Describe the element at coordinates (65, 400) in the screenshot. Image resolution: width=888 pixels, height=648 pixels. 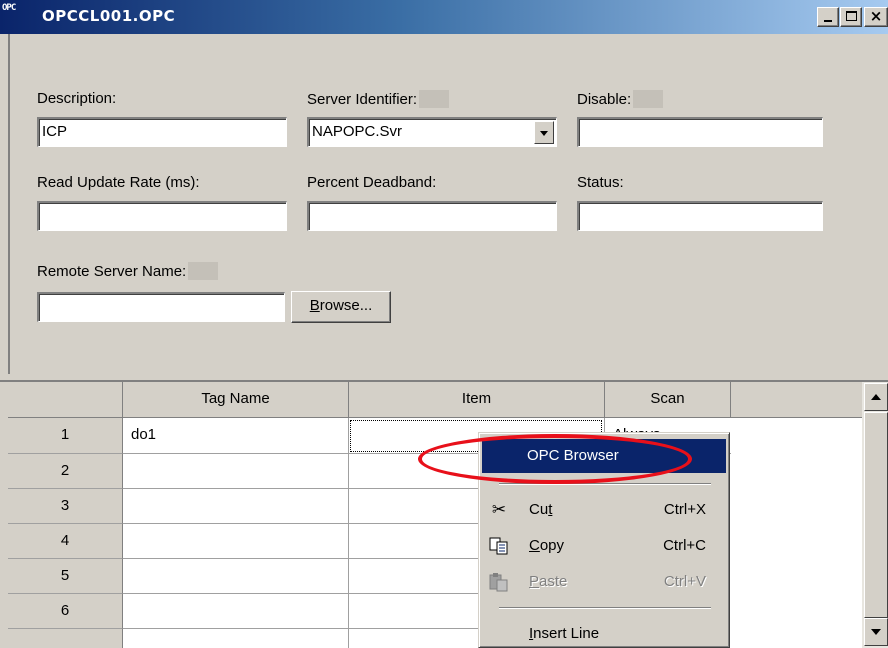
I see `grid-corner` at that location.